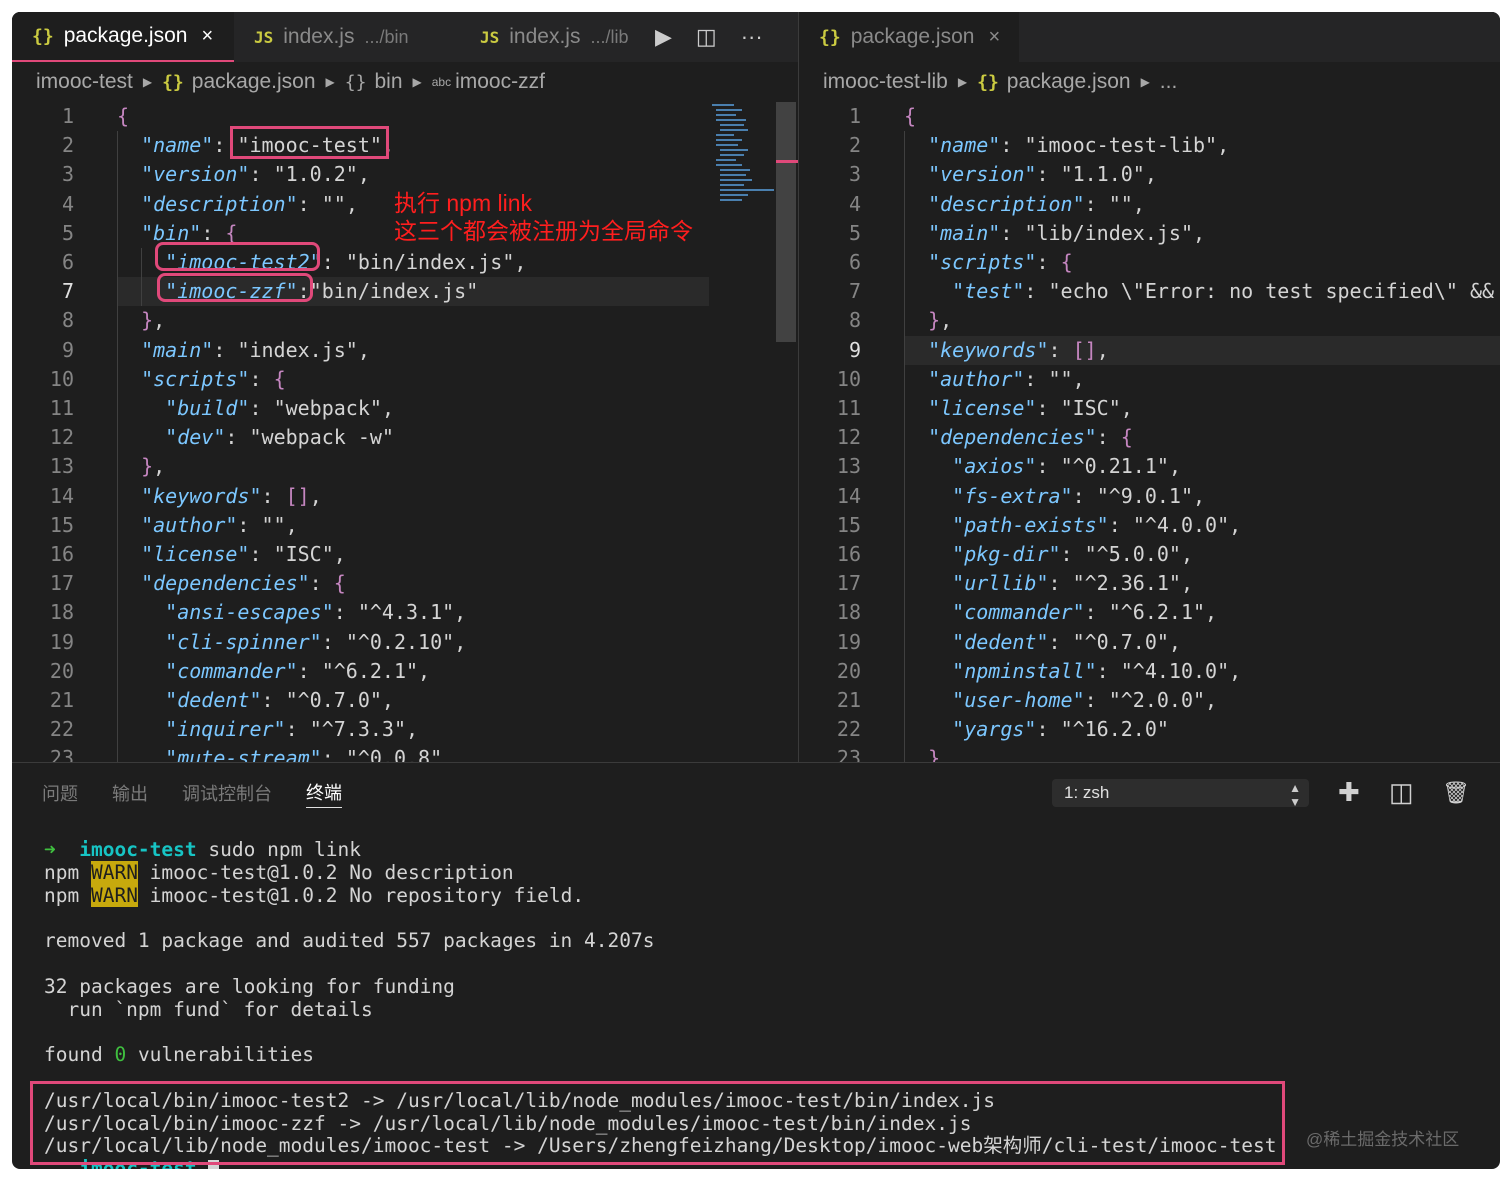 This screenshot has width=1512, height=1181. What do you see at coordinates (548, 37) in the screenshot?
I see `tab-index-js-lib: JS index.js .../lib` at bounding box center [548, 37].